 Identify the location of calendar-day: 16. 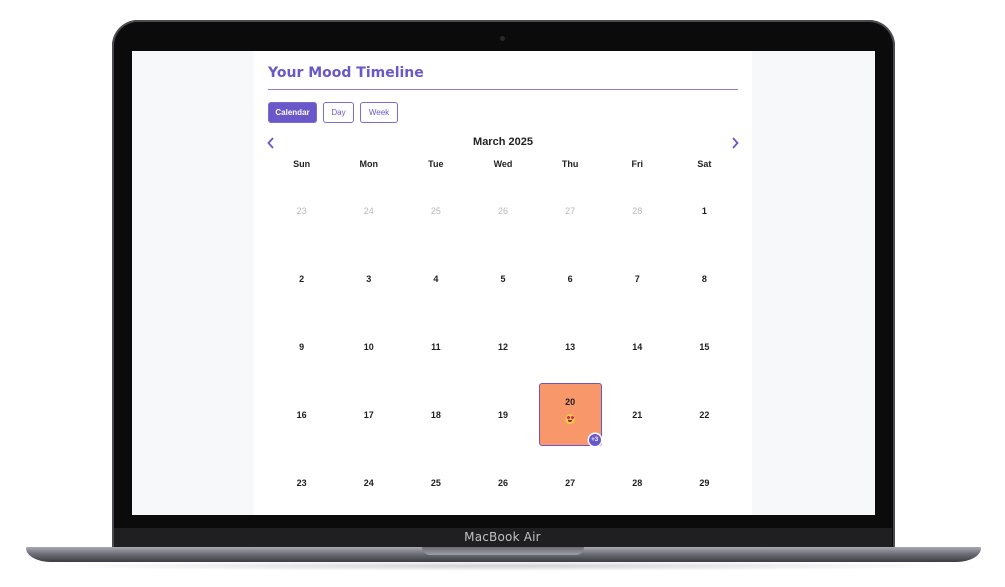
(301, 415).